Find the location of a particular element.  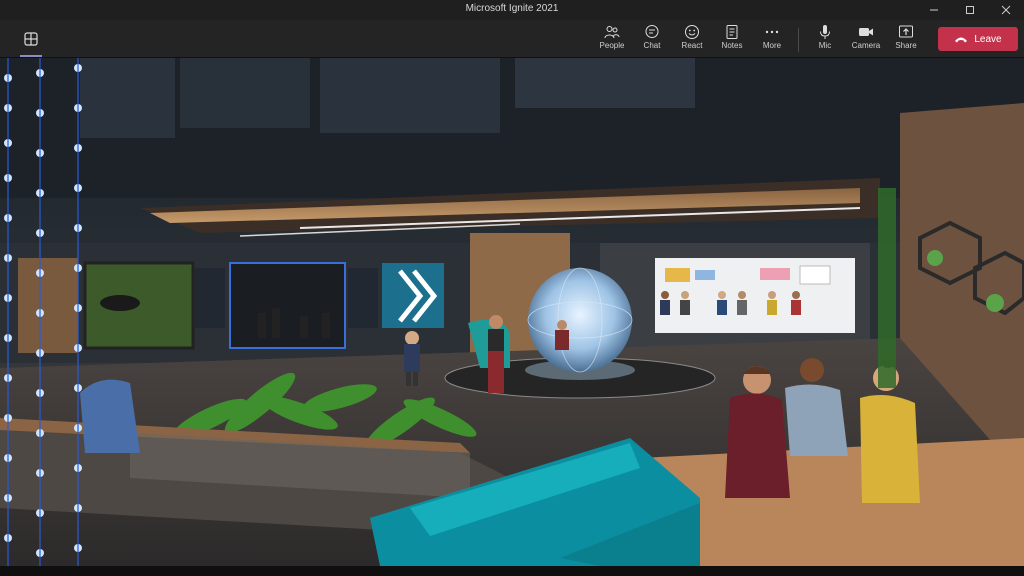

chat-icon is located at coordinates (652, 31).